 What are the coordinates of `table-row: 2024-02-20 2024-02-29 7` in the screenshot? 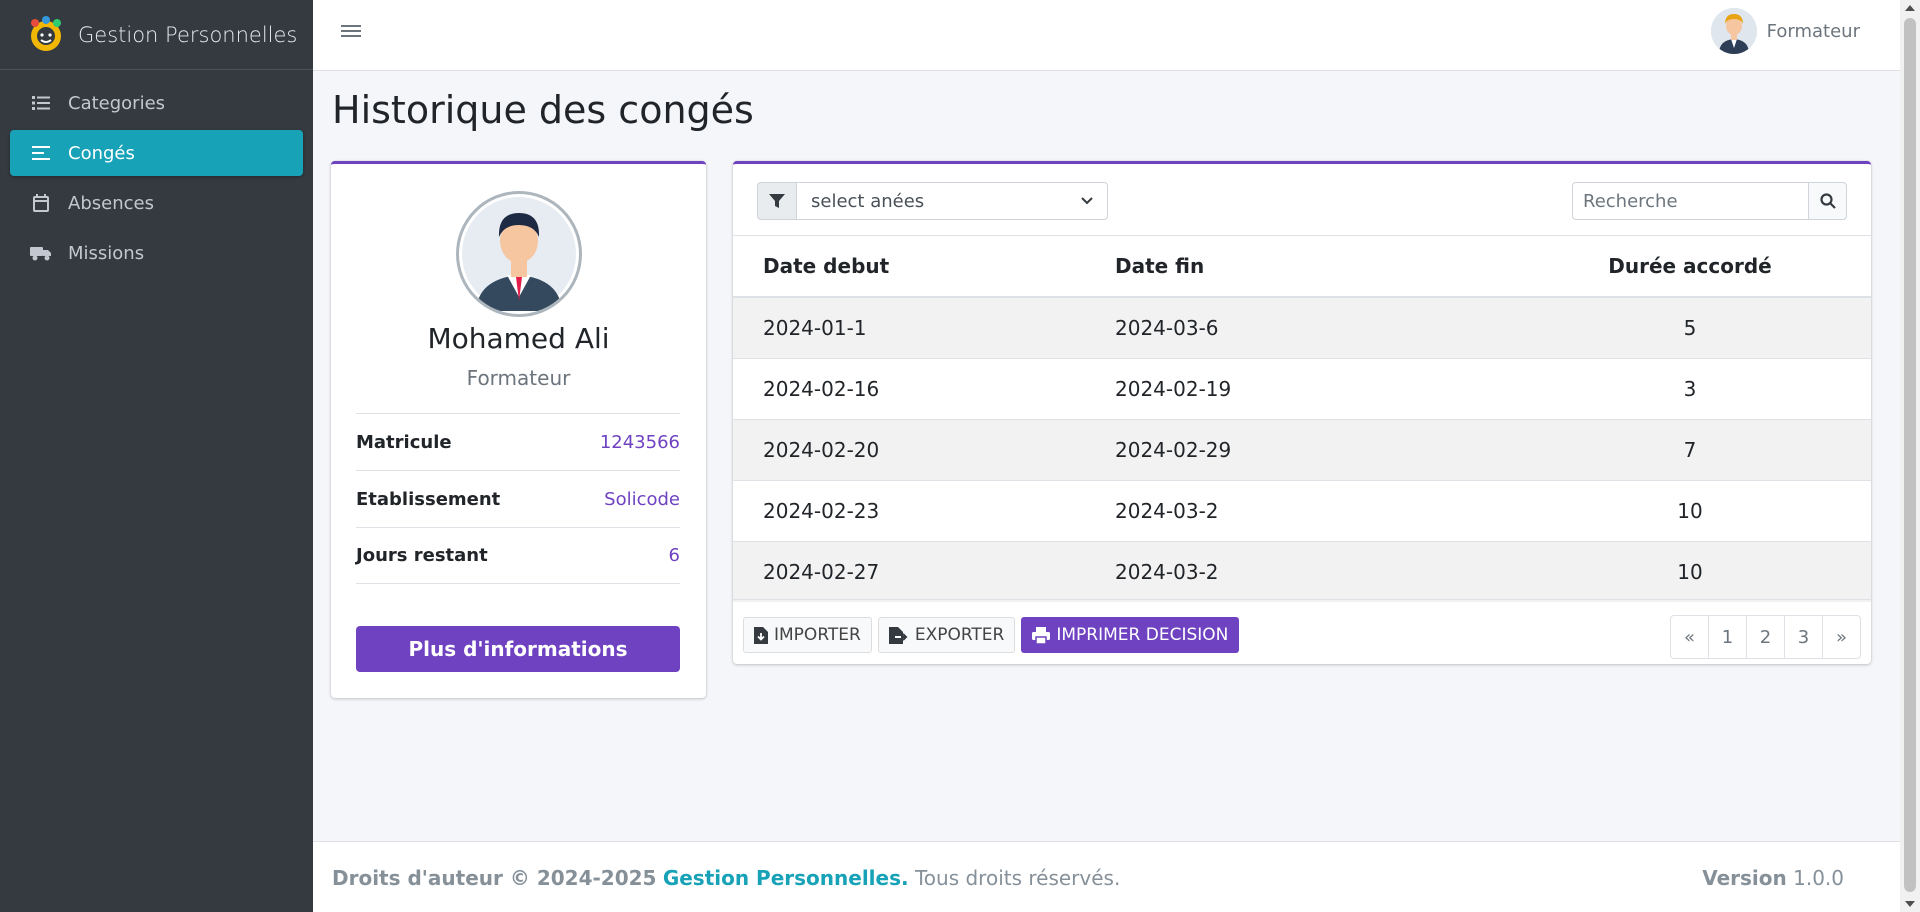 It's located at (1302, 449).